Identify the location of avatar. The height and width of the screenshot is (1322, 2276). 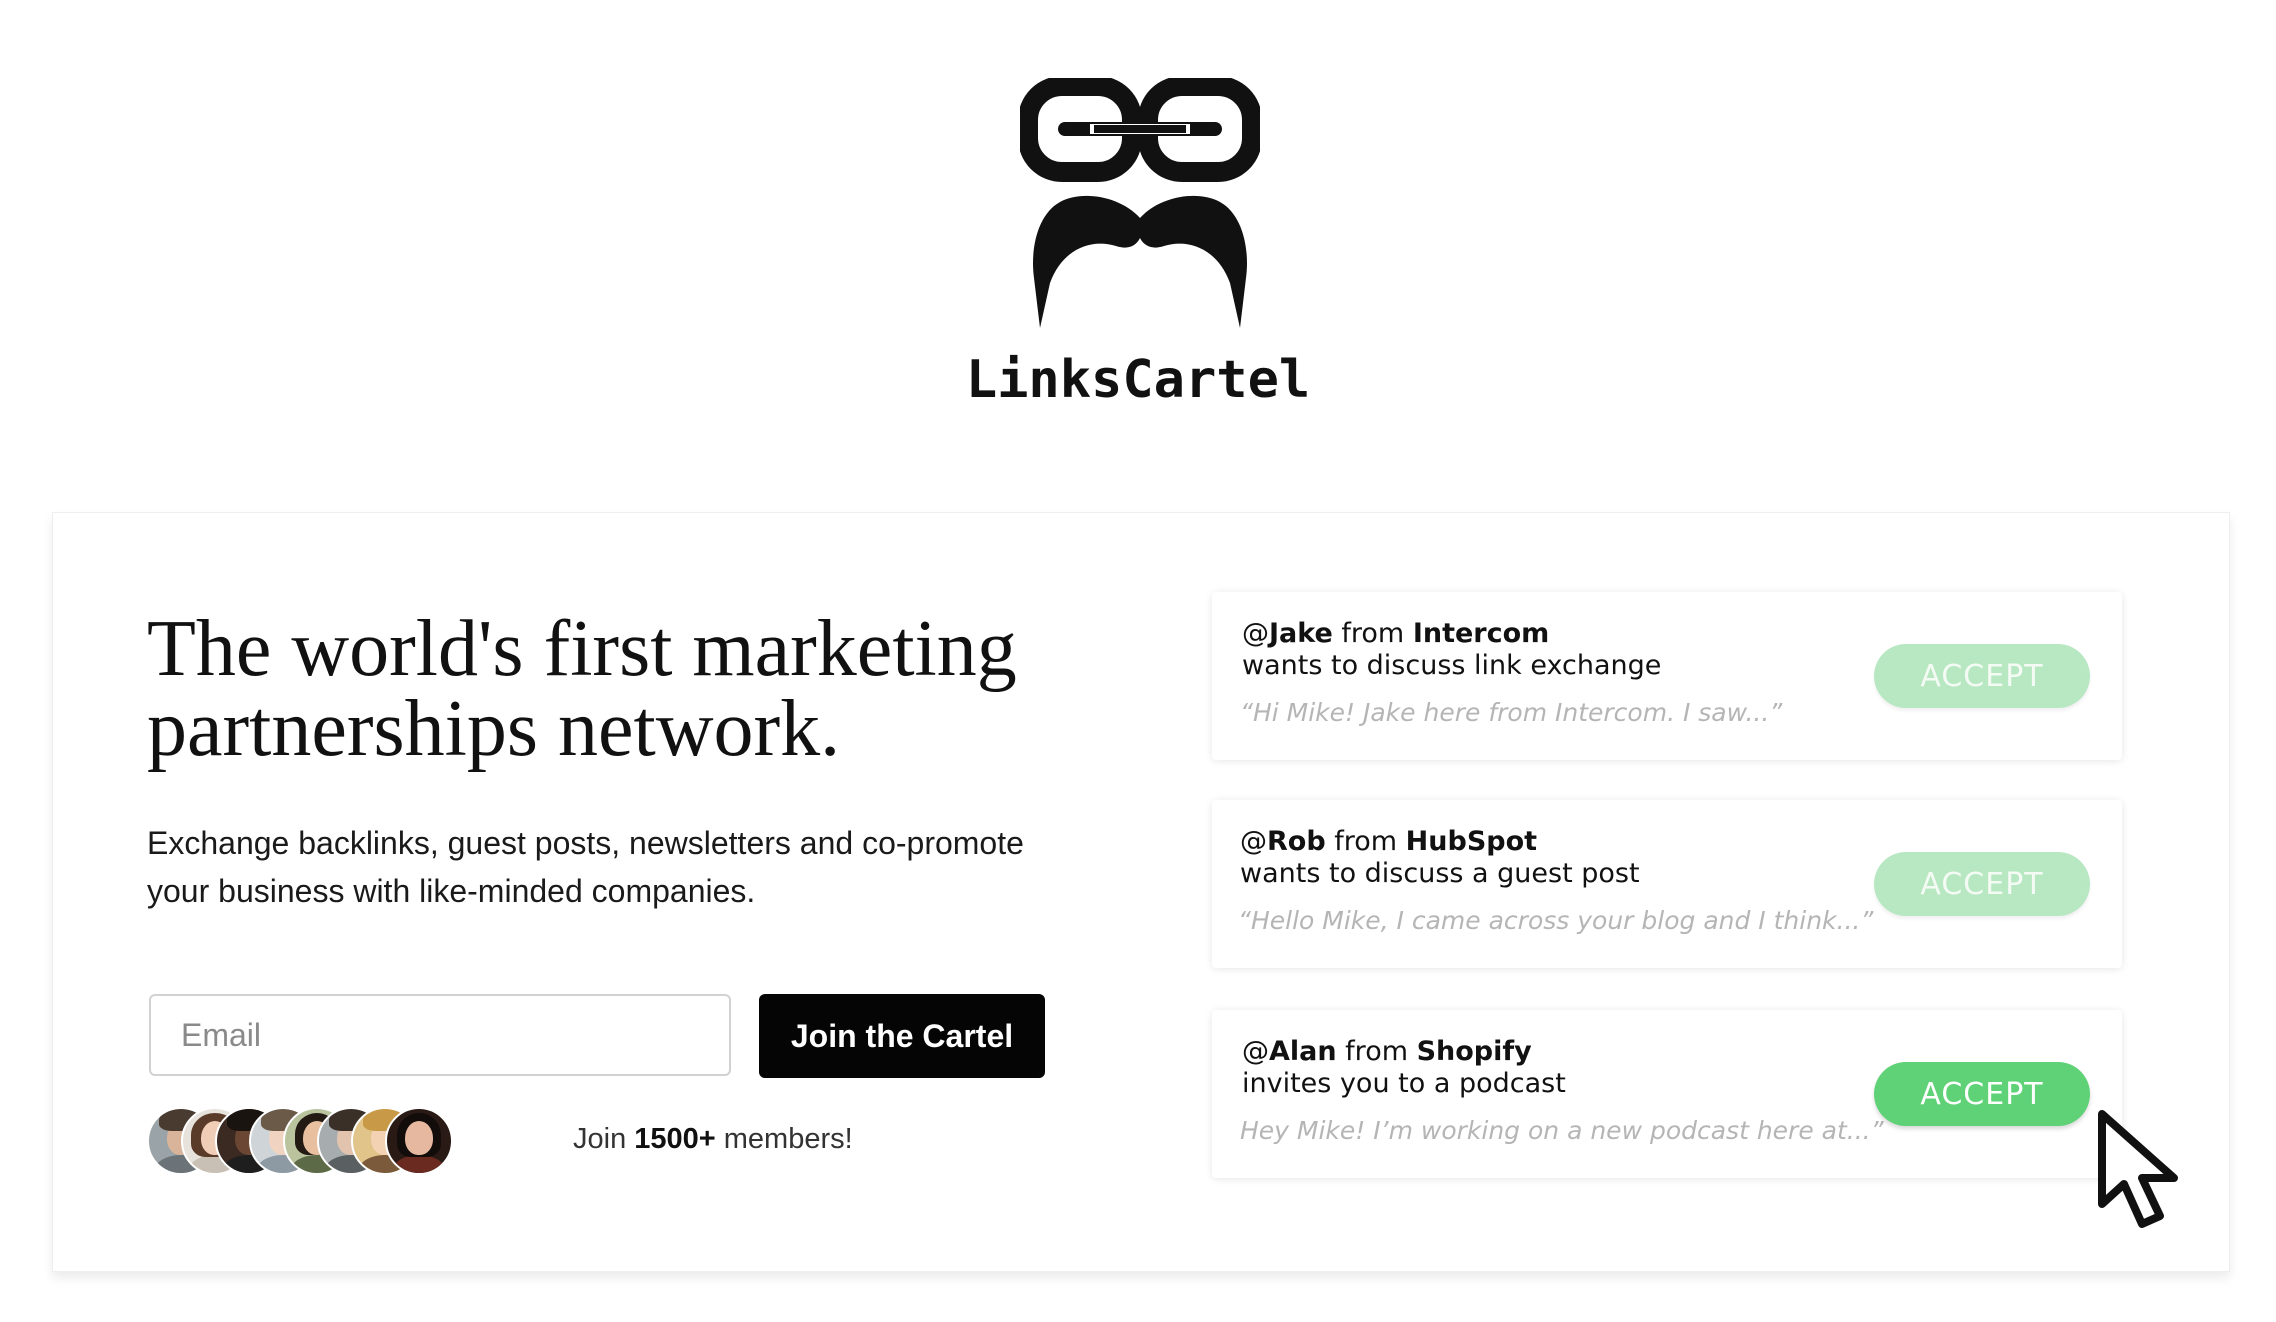
(419, 1141).